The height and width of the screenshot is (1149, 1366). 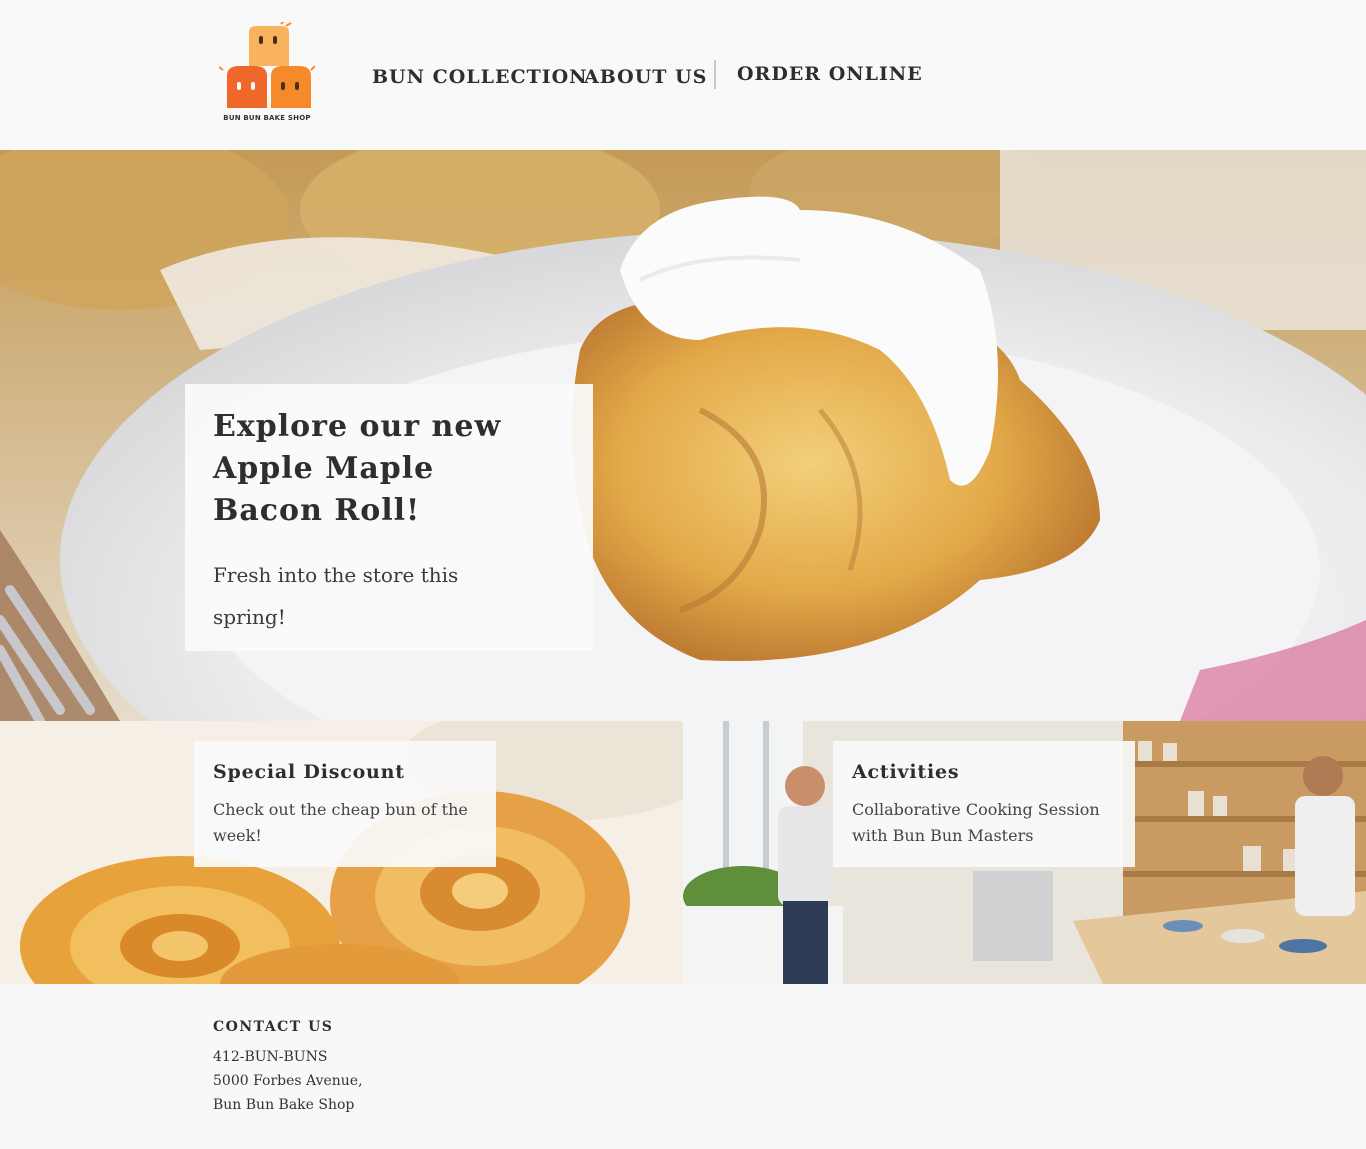 What do you see at coordinates (357, 468) in the screenshot?
I see `hero-title: Explore our new Apple Maple Bacon Roll!` at bounding box center [357, 468].